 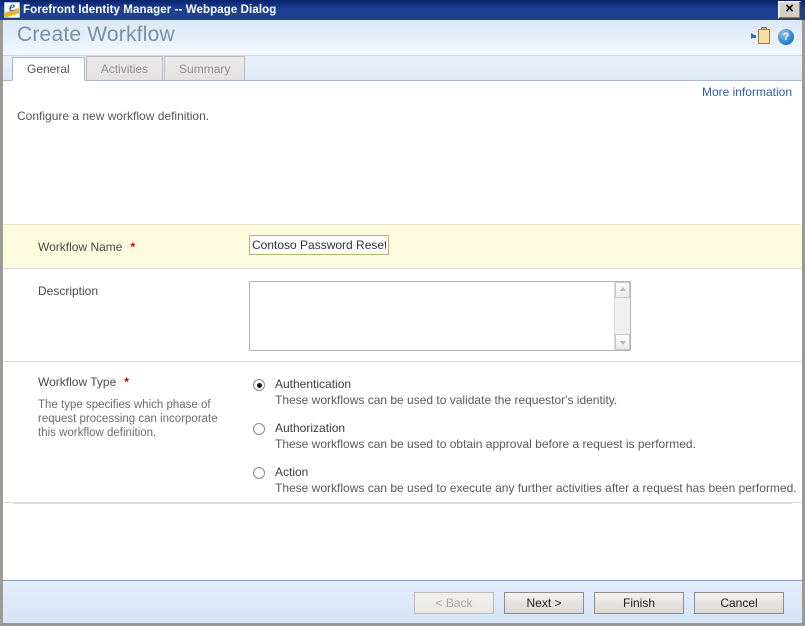 I want to click on description-row: Description, so click(x=402, y=316).